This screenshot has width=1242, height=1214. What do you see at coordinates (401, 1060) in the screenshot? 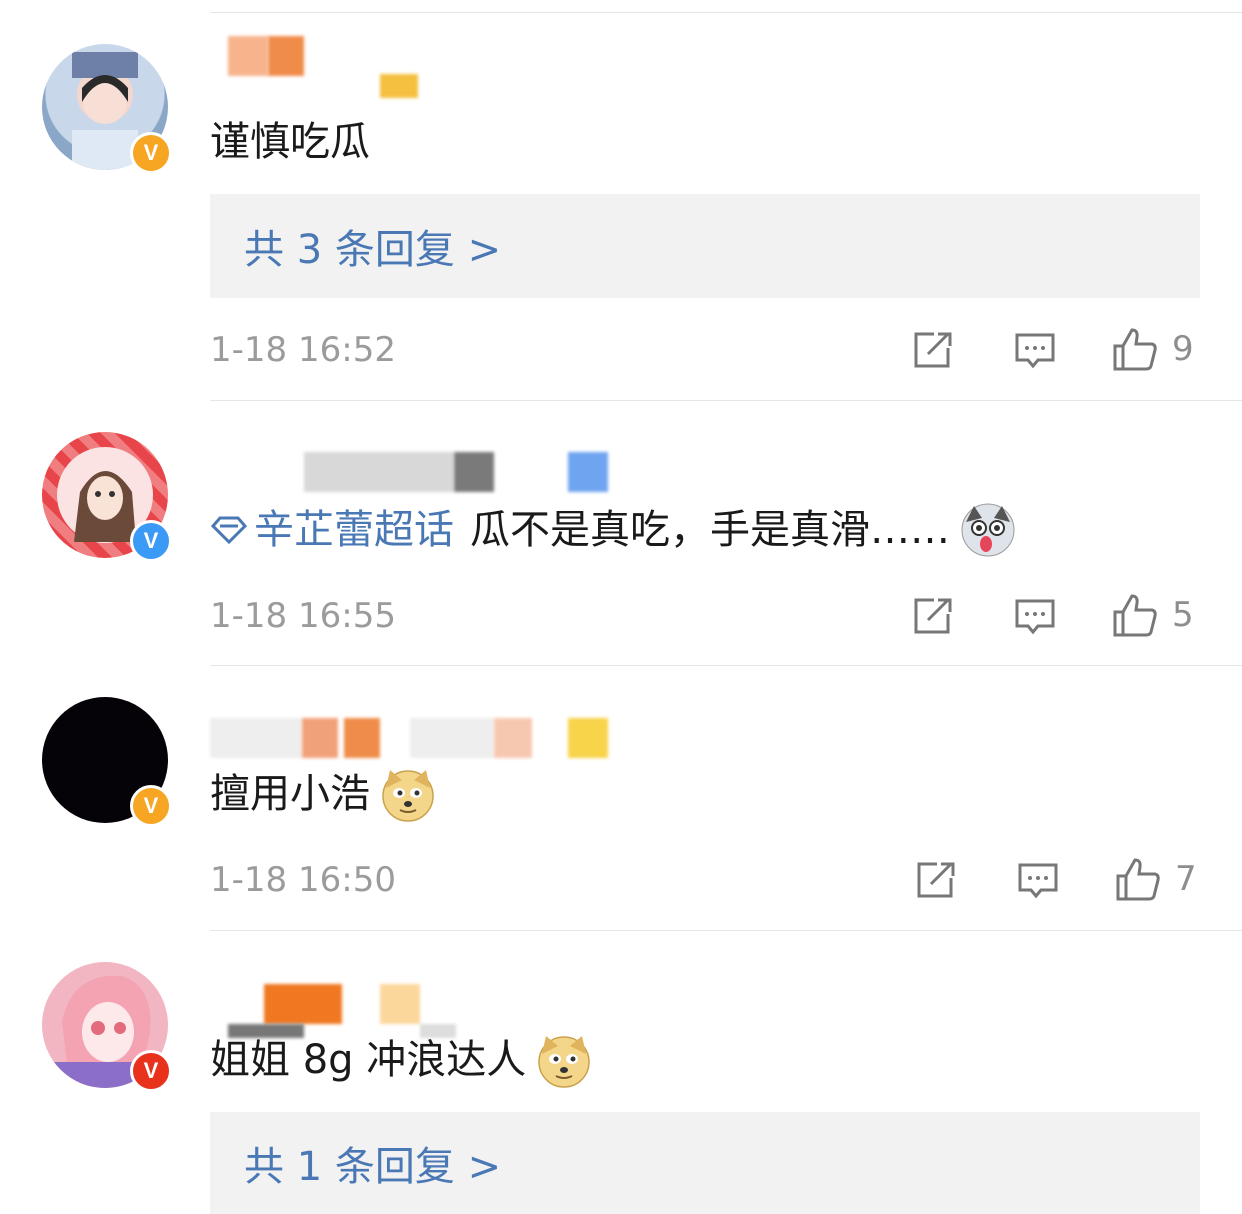
I see `comment-text: 姐姐 8g 冲浪达人` at bounding box center [401, 1060].